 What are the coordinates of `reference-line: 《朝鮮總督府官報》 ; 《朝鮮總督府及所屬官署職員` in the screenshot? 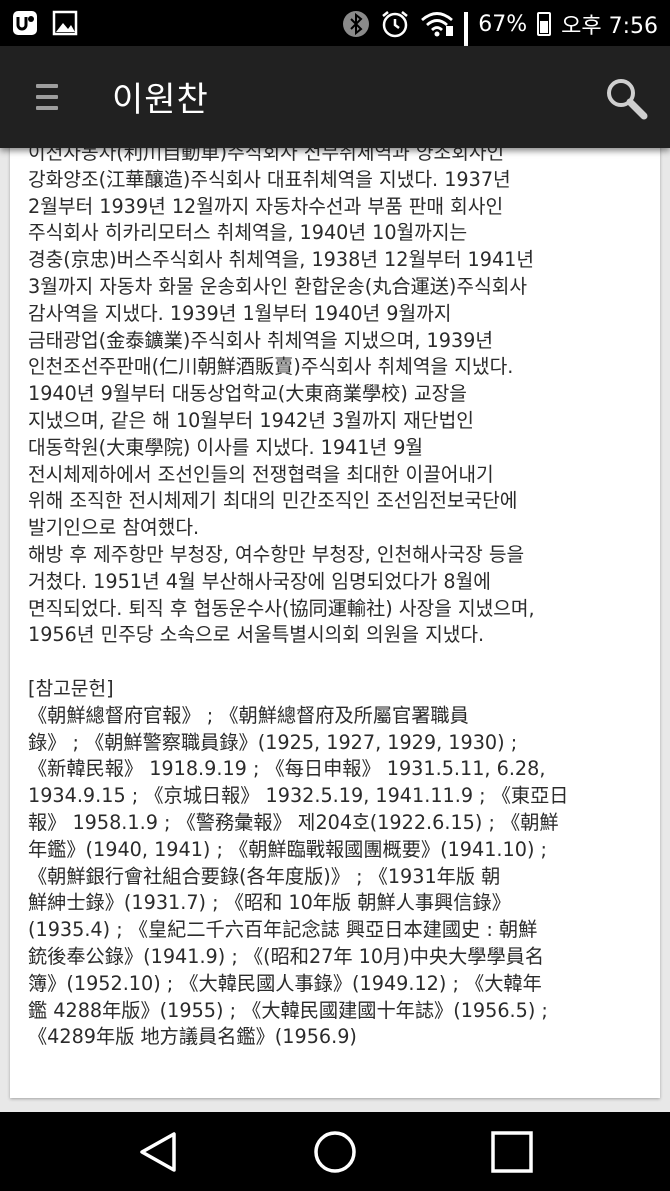 It's located at (248, 715).